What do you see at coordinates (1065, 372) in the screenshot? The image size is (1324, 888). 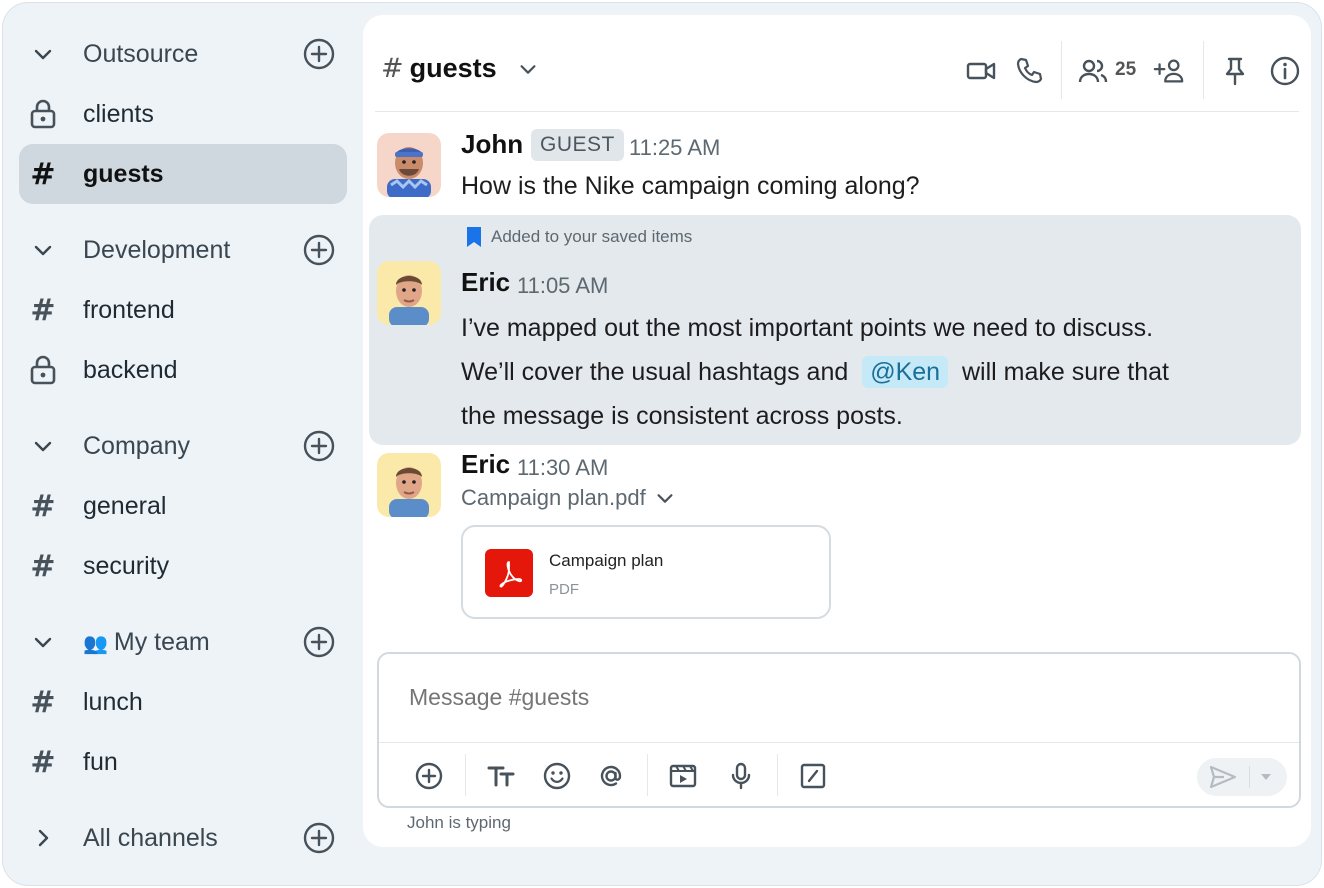 I see `text-segment: will make sure that` at bounding box center [1065, 372].